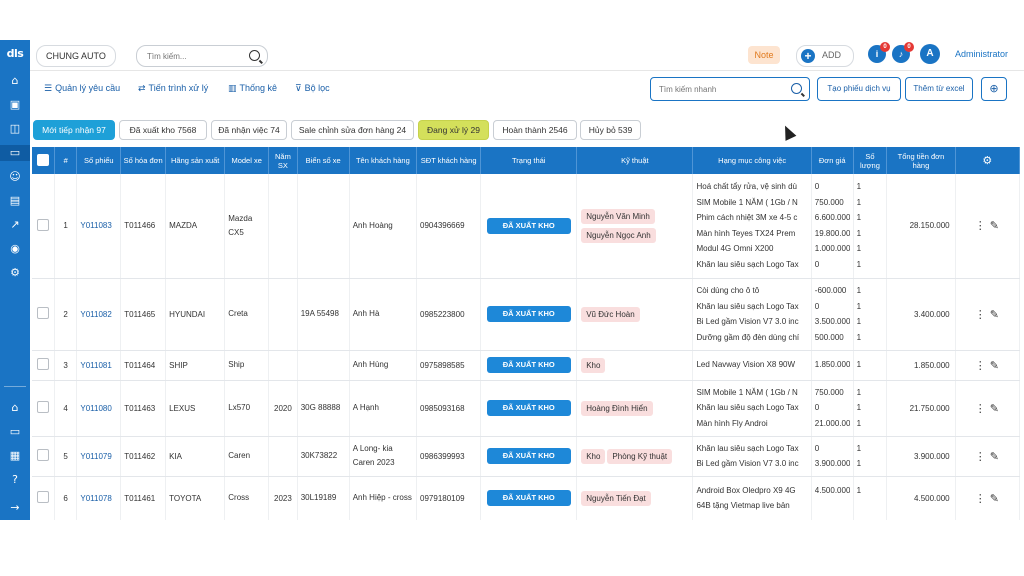  Describe the element at coordinates (752, 160) in the screenshot. I see `col-work-items: Hạng mục công việc` at that location.